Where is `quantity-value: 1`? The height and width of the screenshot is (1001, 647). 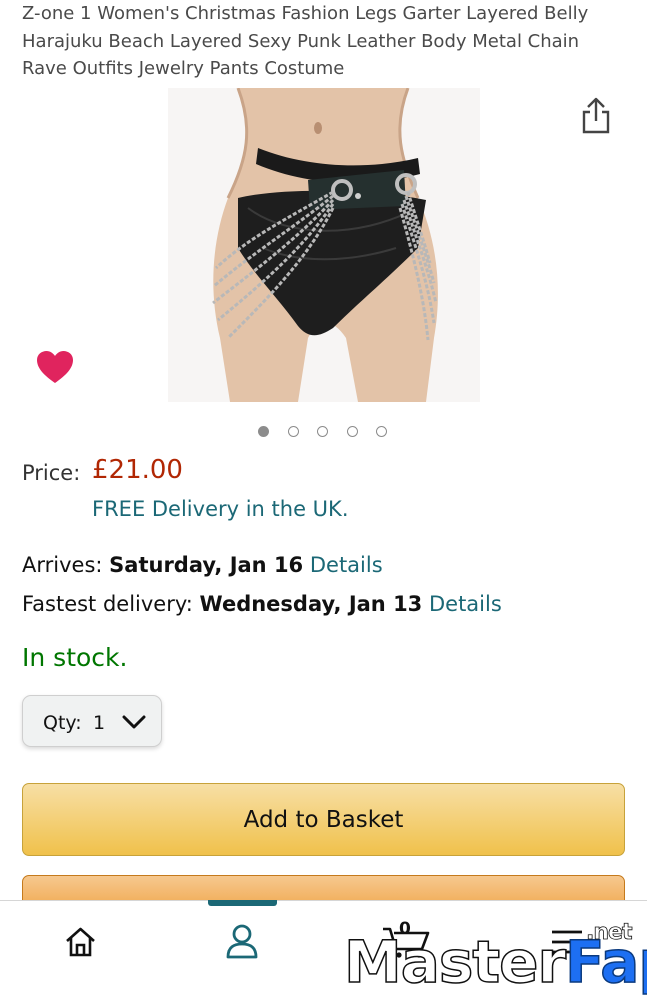
quantity-value: 1 is located at coordinates (99, 723).